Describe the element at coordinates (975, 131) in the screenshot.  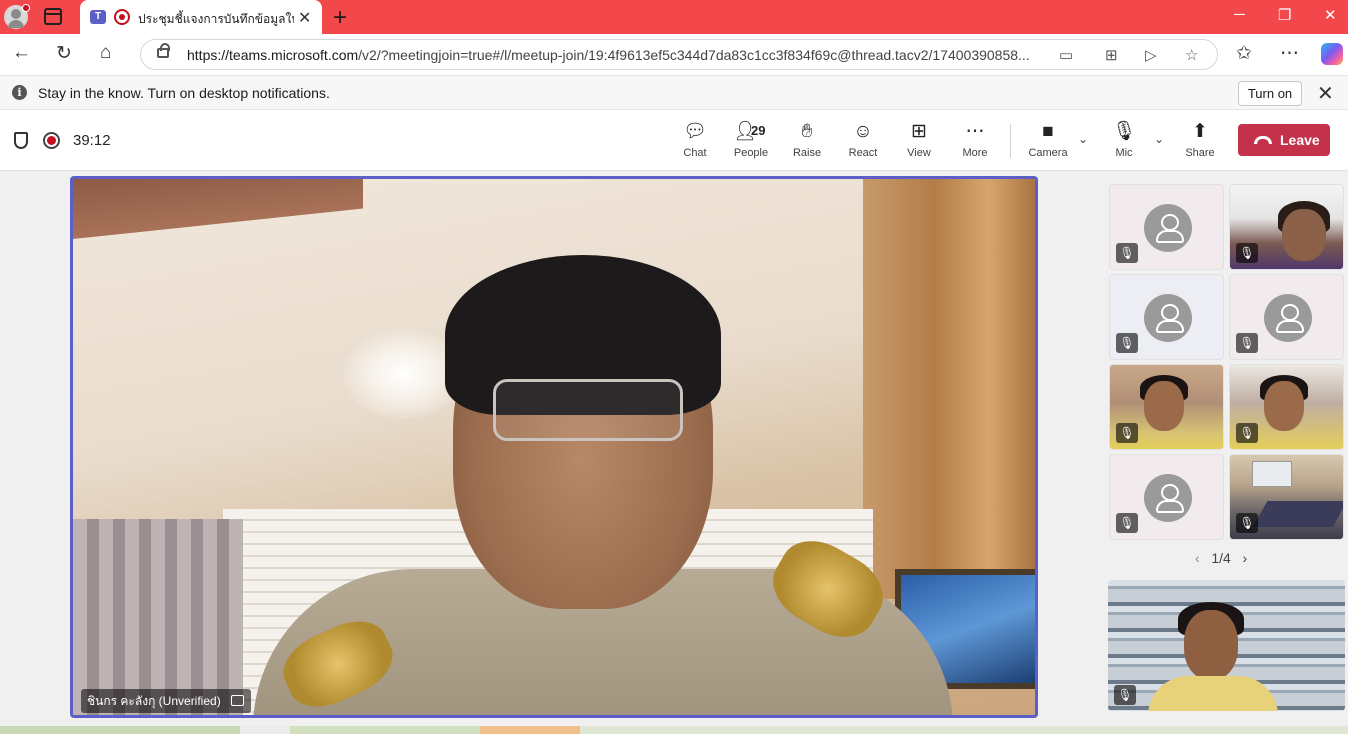
I see `more-icon: ⋯` at that location.